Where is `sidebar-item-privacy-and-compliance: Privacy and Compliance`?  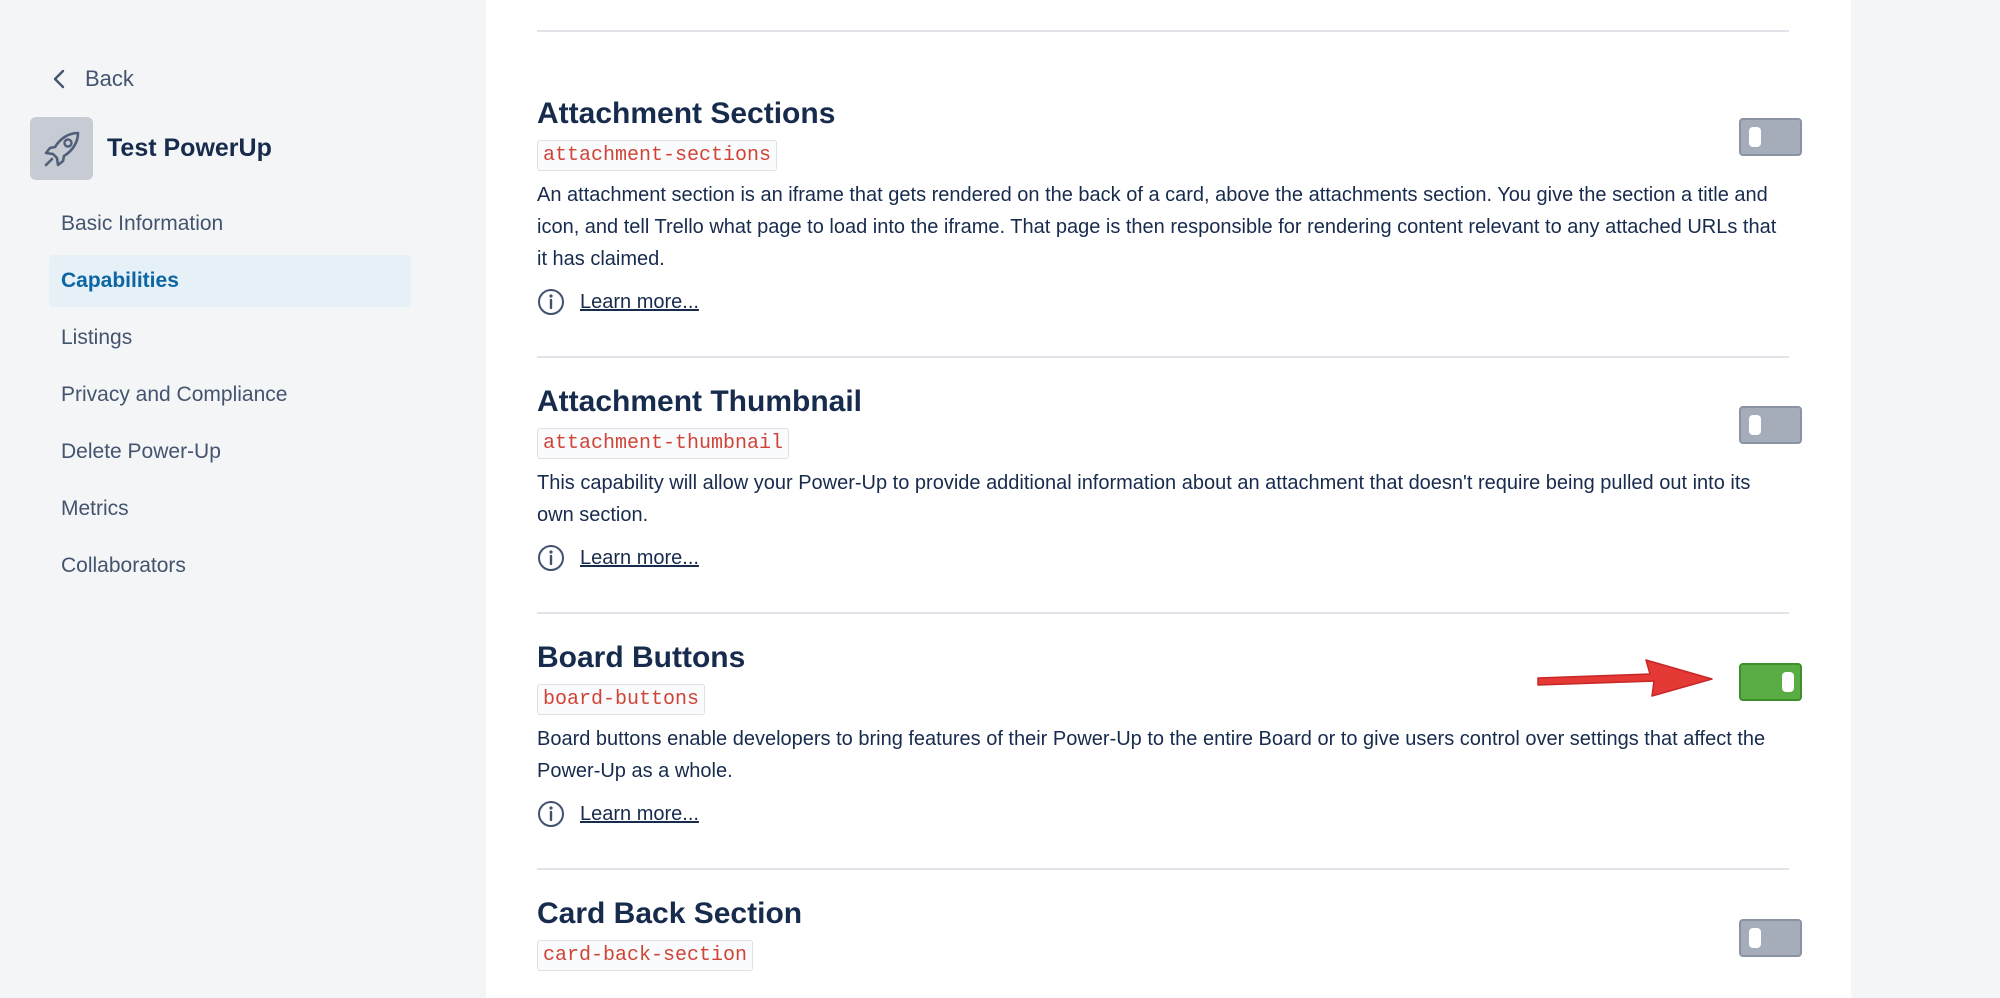
sidebar-item-privacy-and-compliance: Privacy and Compliance is located at coordinates (230, 395).